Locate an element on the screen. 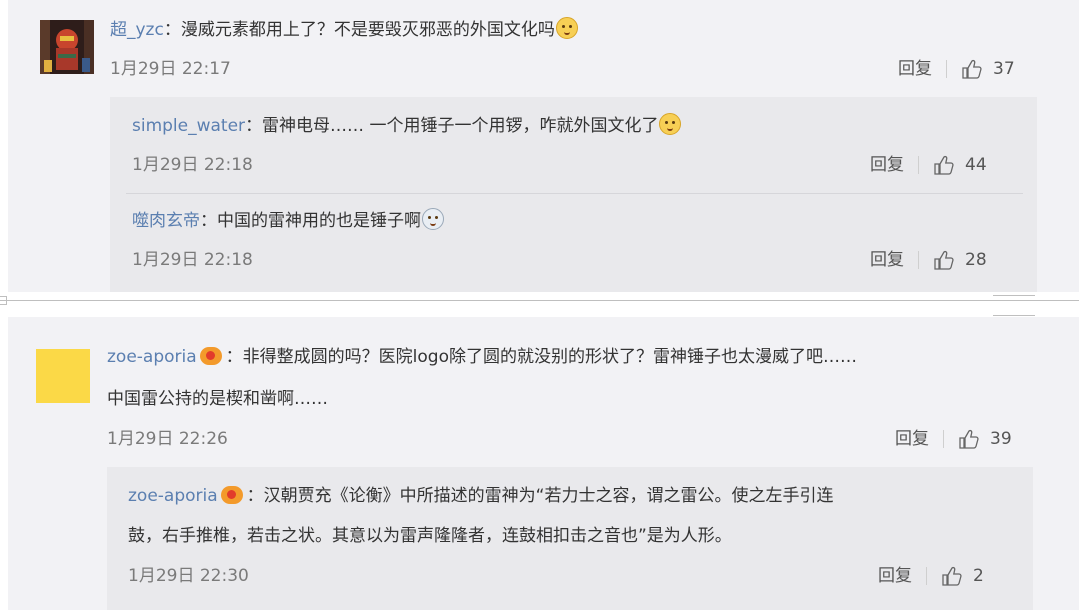  reply-actions: 回复 28 is located at coordinates (928, 260).